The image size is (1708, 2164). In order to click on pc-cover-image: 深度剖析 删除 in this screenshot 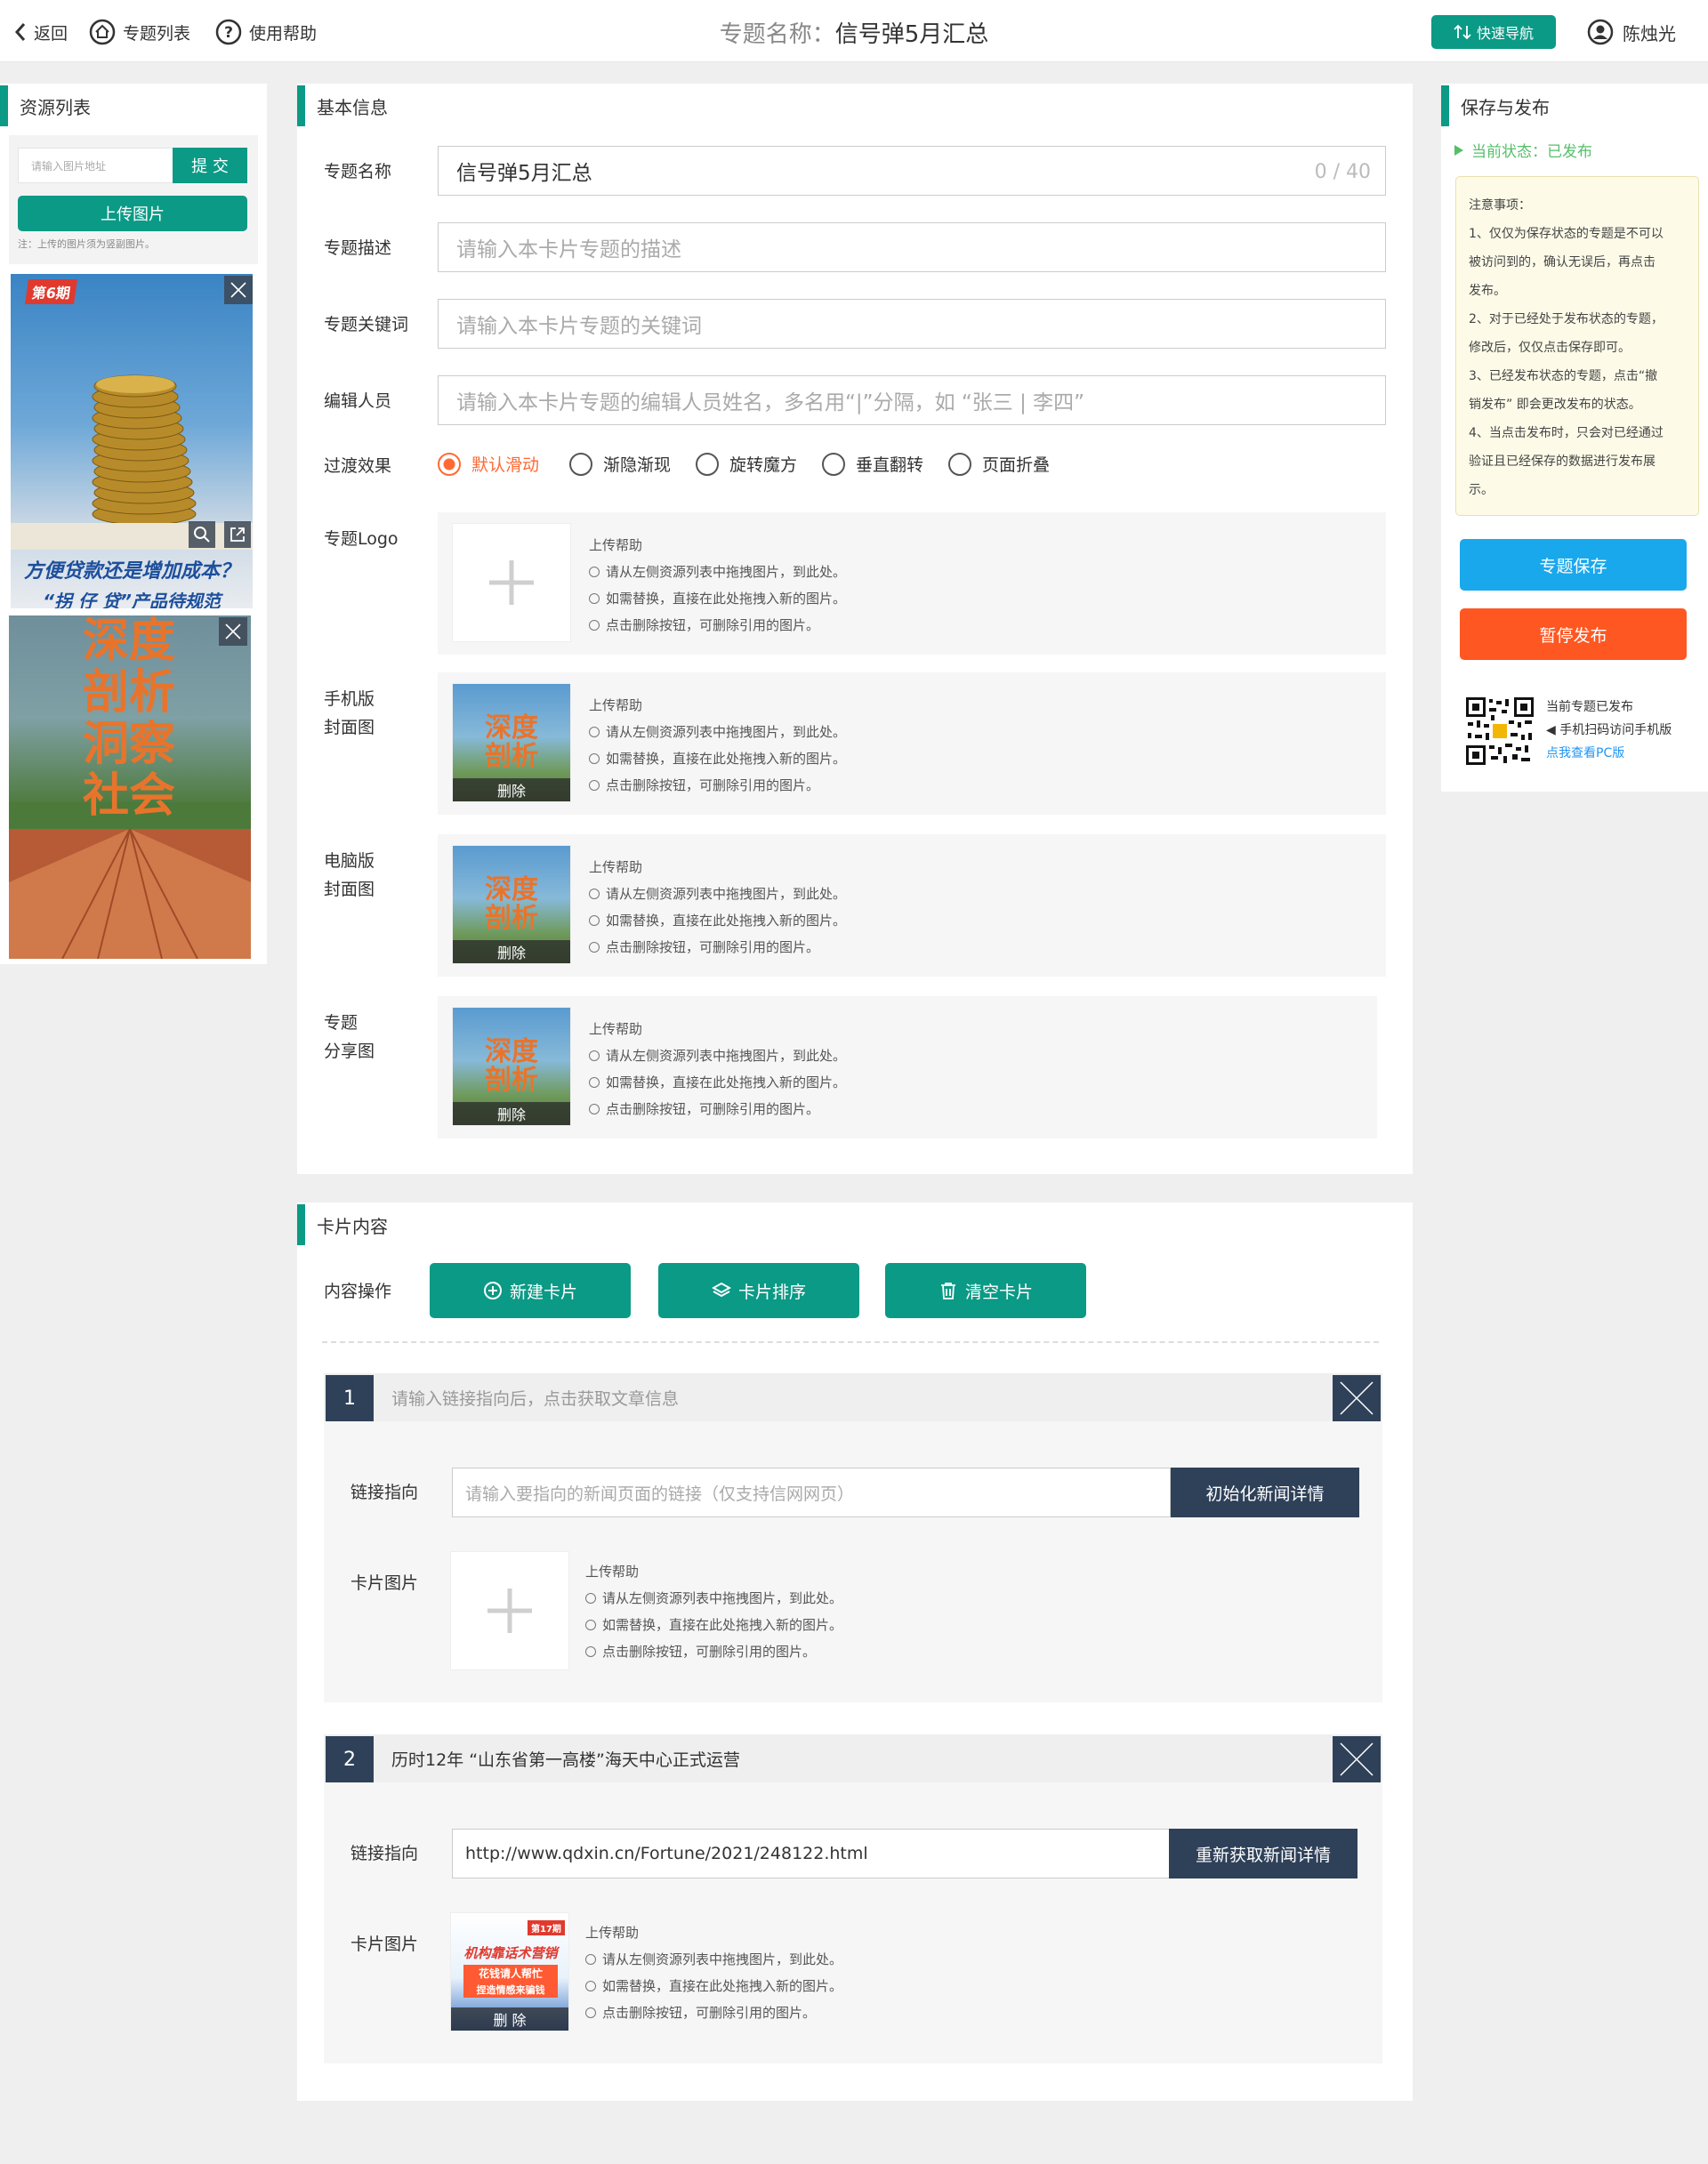, I will do `click(511, 904)`.